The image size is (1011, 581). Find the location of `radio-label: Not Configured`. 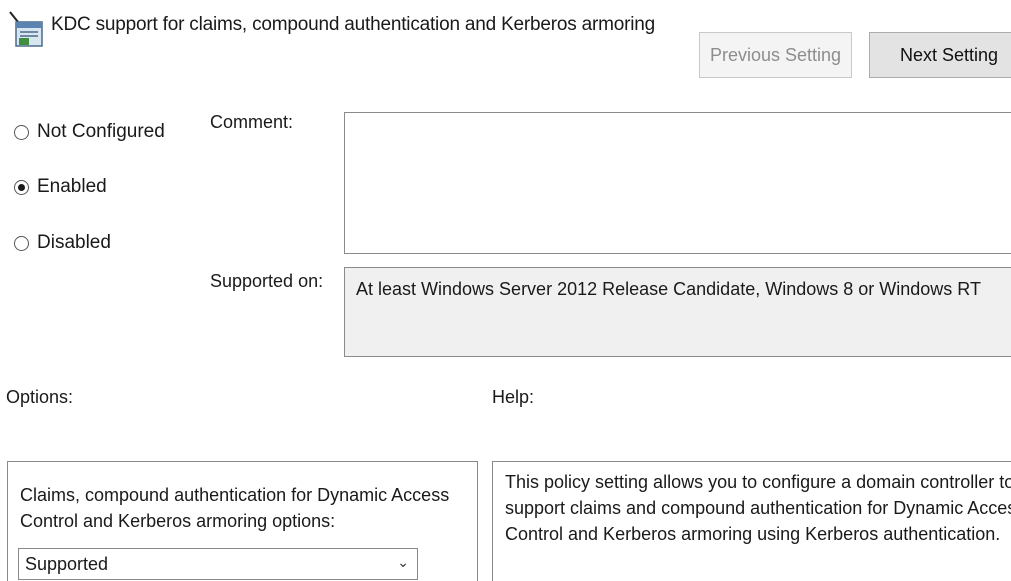

radio-label: Not Configured is located at coordinates (101, 131).